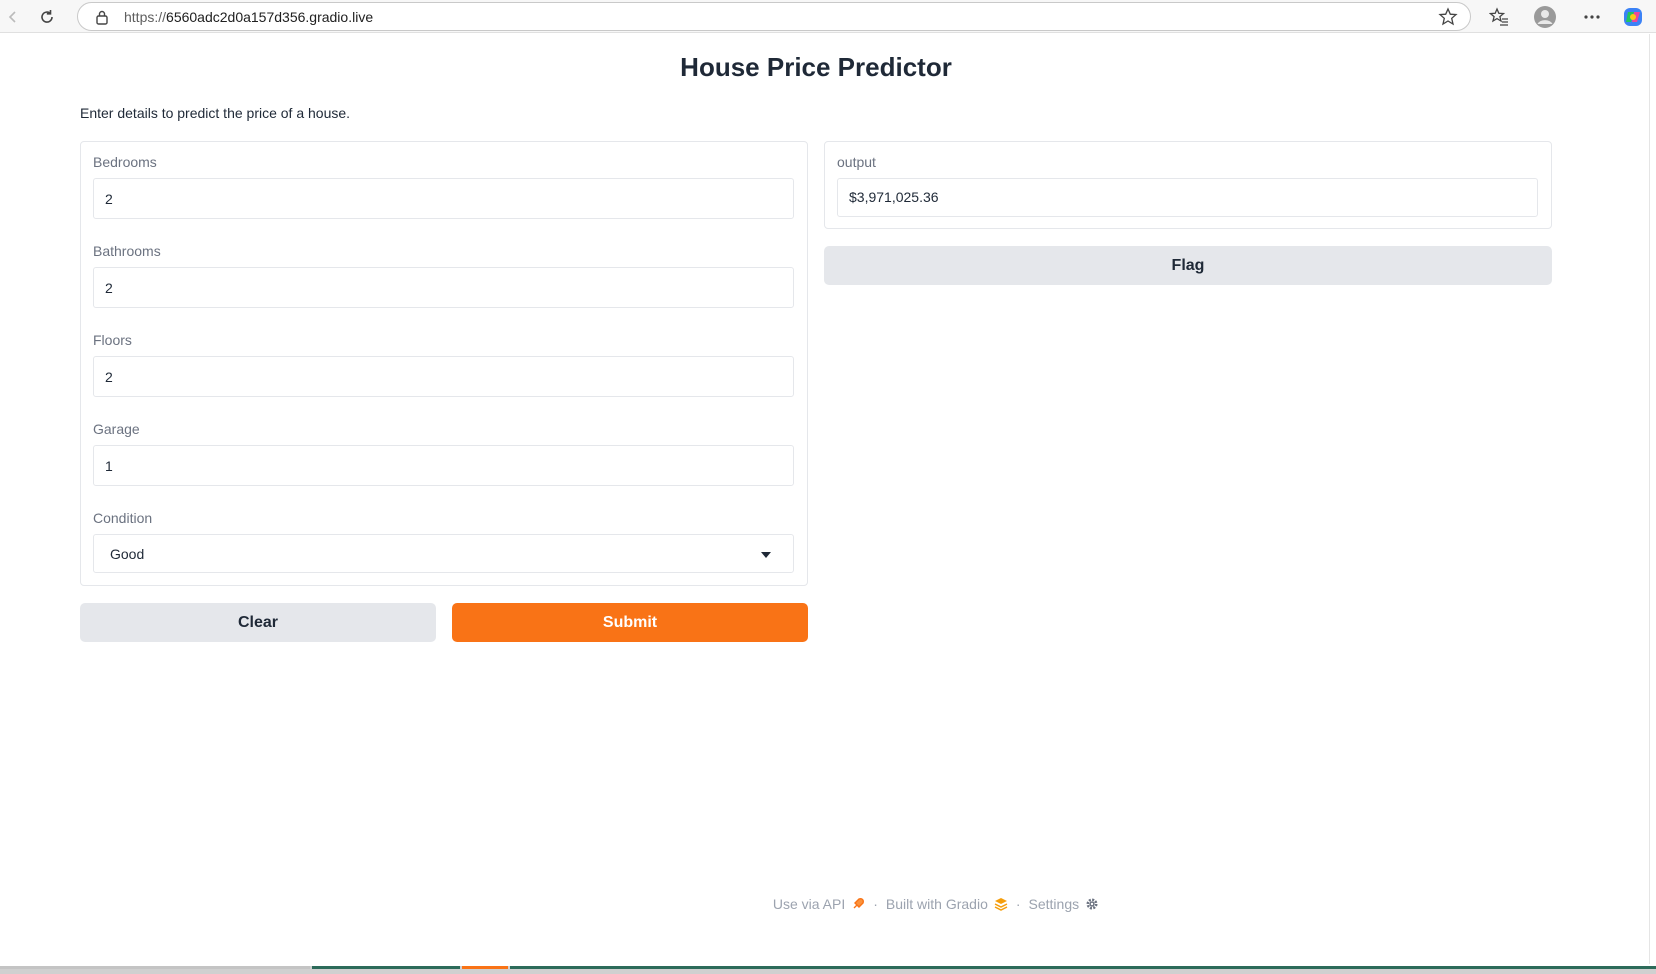 Image resolution: width=1656 pixels, height=974 pixels. What do you see at coordinates (13, 17) in the screenshot?
I see `back-icon` at bounding box center [13, 17].